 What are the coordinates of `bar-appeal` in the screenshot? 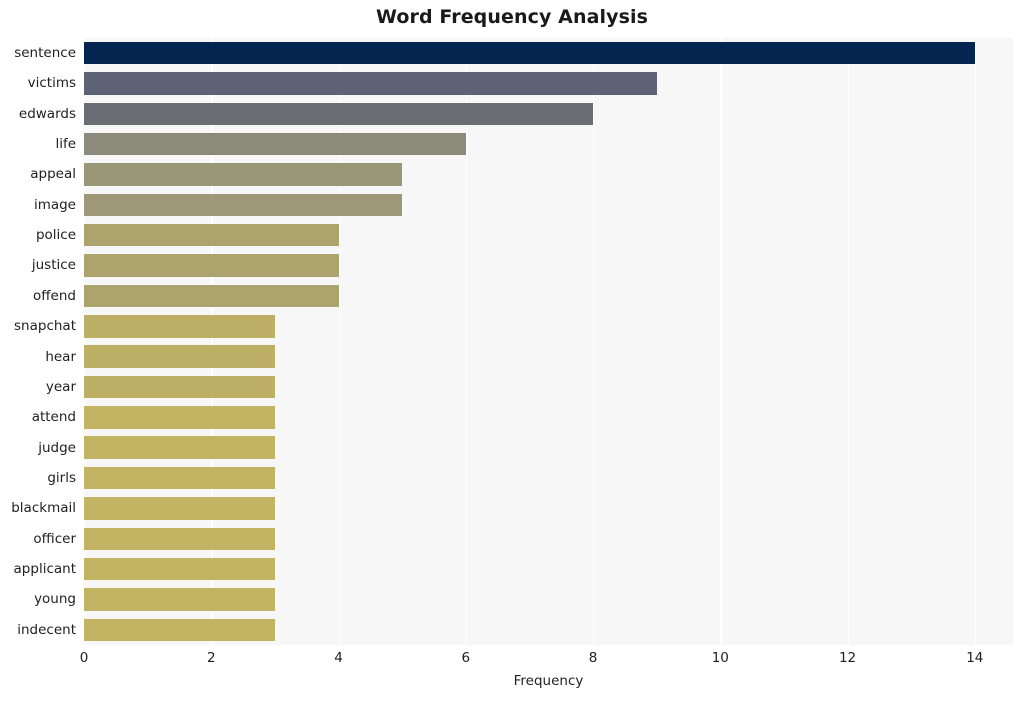 It's located at (243, 174).